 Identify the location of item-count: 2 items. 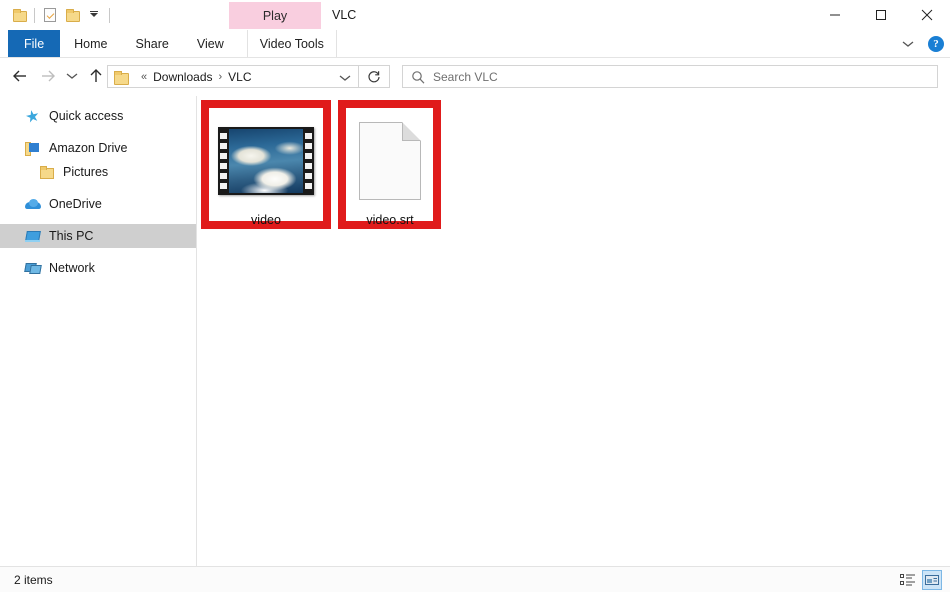
(33, 580).